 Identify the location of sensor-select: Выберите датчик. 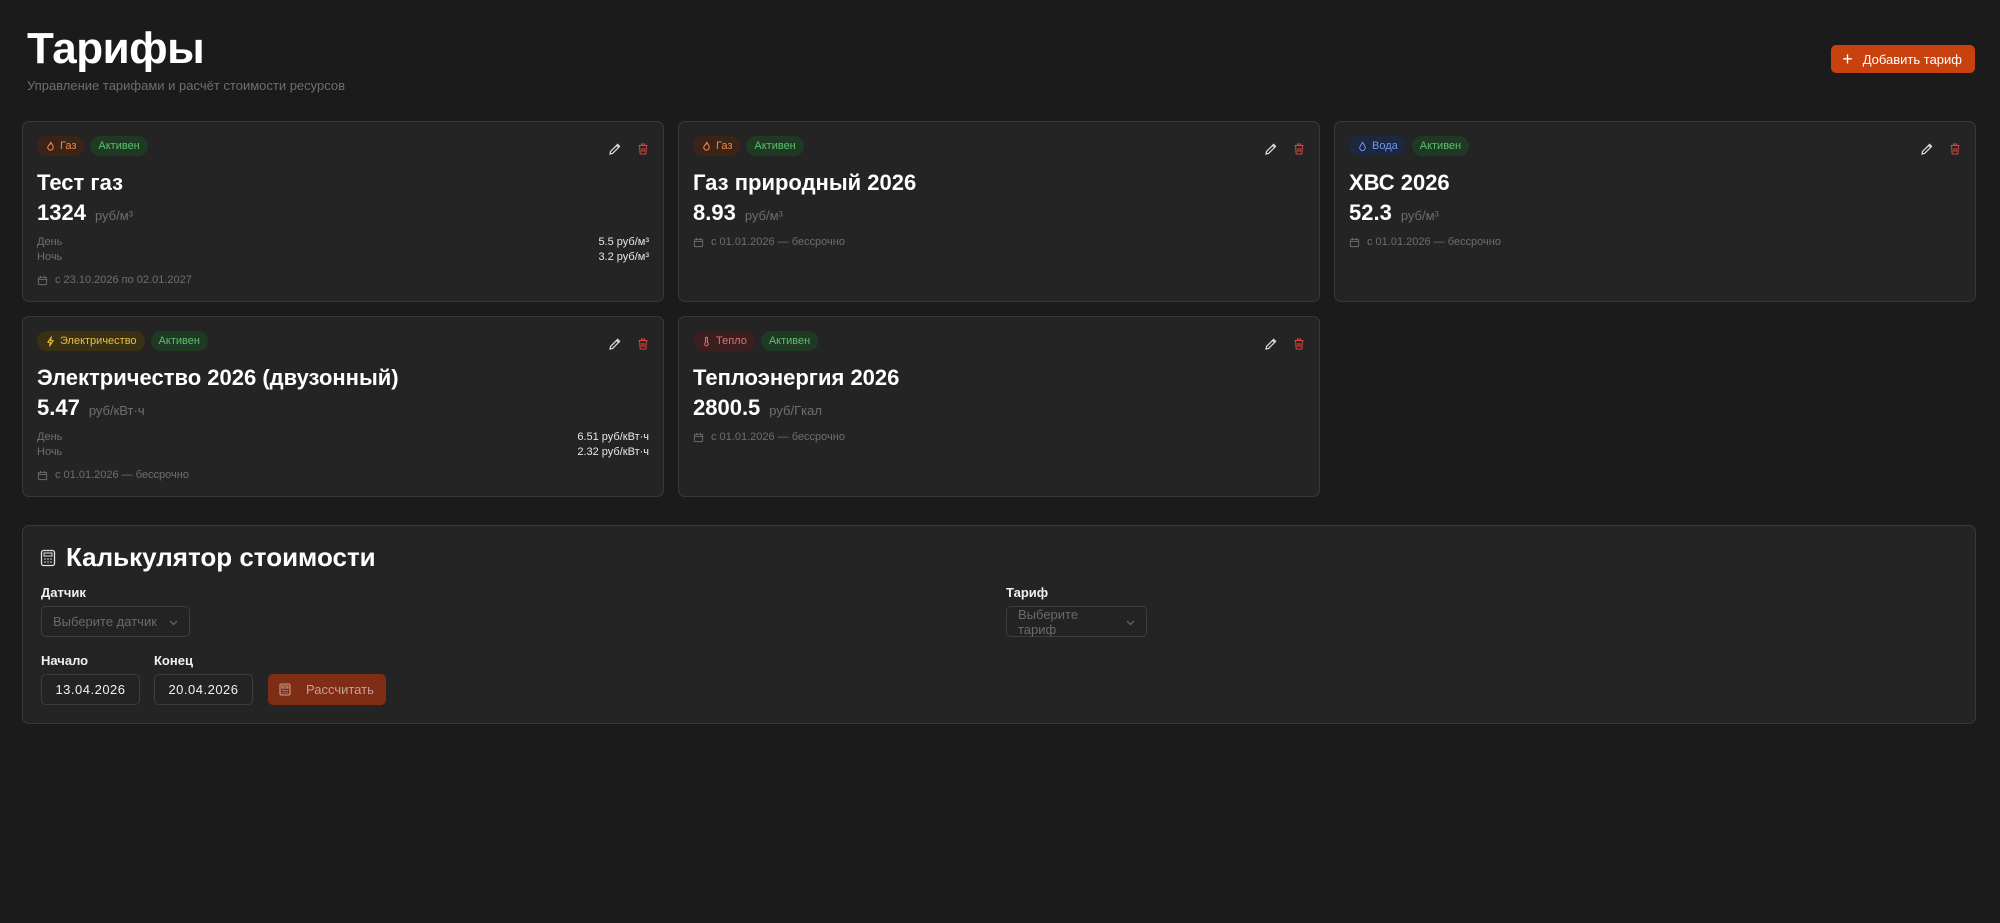
(115, 621).